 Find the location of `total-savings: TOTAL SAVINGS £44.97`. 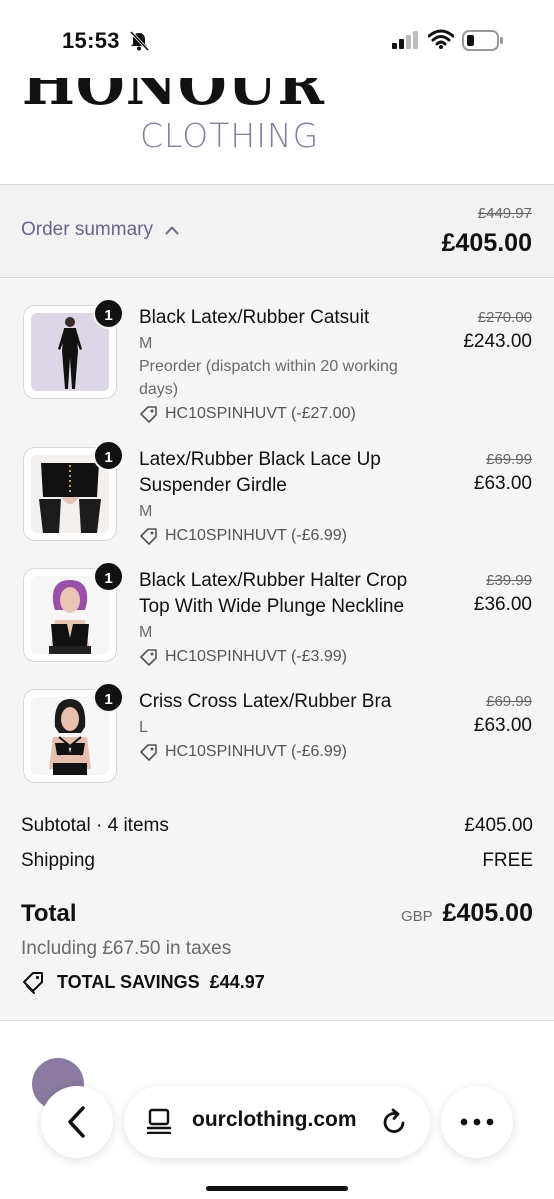

total-savings: TOTAL SAVINGS £44.97 is located at coordinates (143, 982).